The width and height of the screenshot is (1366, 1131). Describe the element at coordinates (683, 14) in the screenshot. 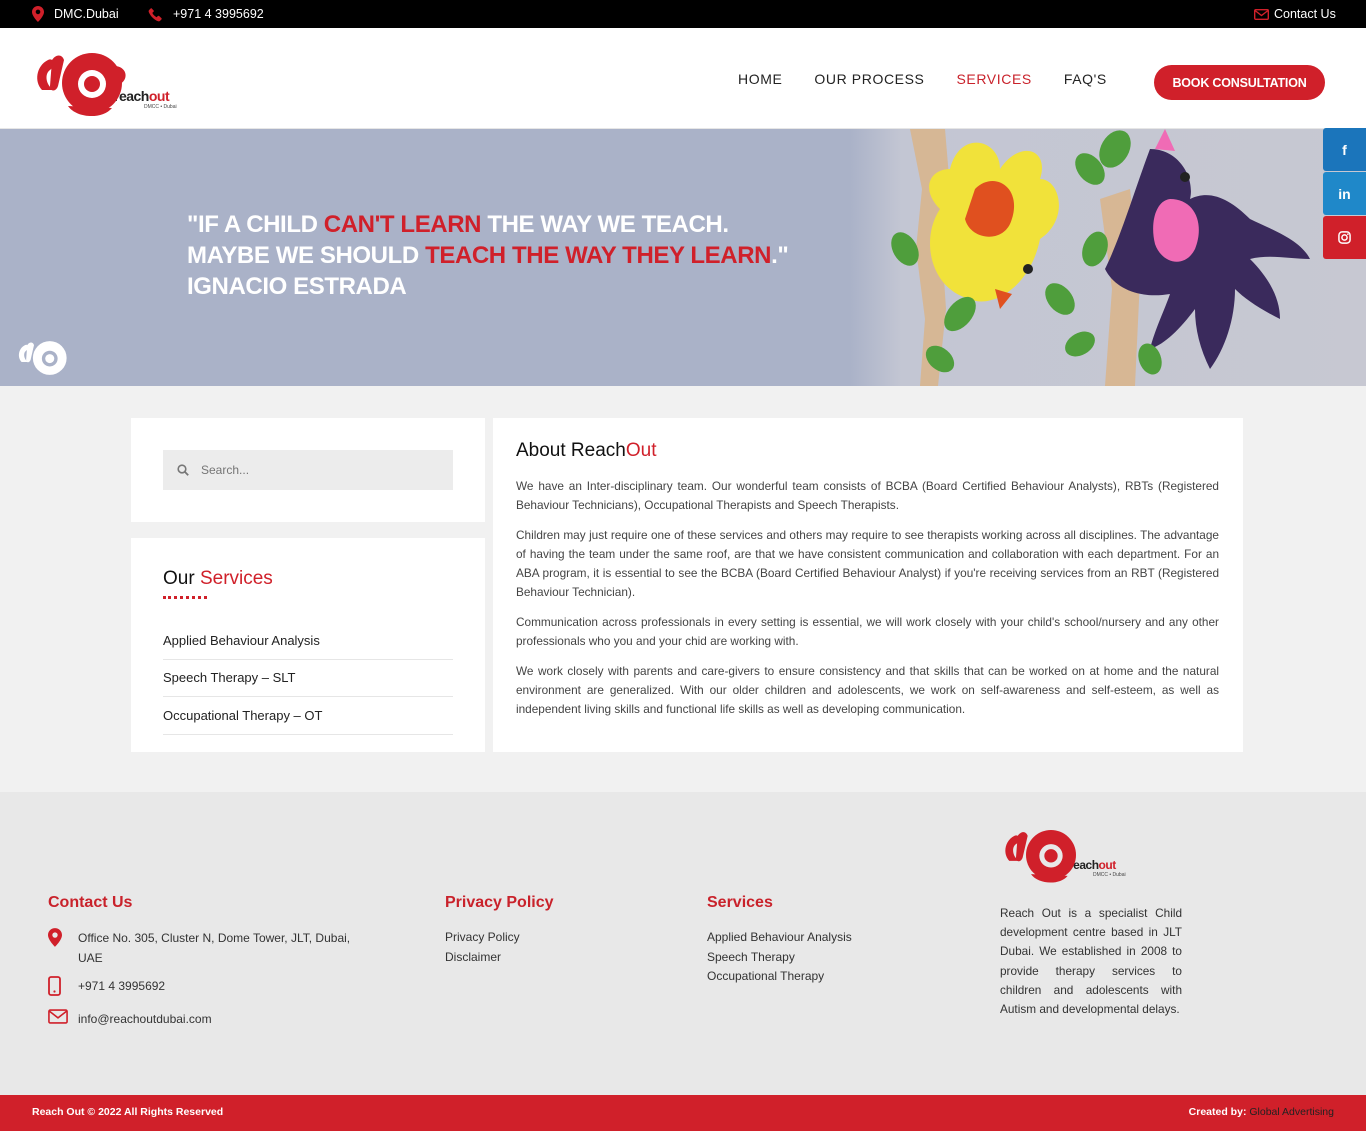

I see `top-bar: DMC.Dubai +971 4 3995692 Contact Us` at that location.